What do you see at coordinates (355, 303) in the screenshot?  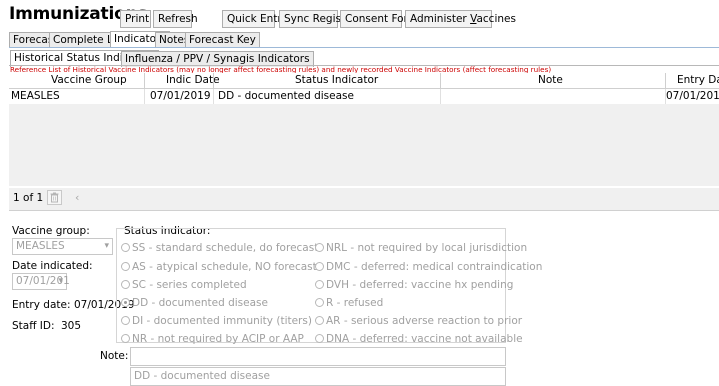 I see `status-option-label: R - refused` at bounding box center [355, 303].